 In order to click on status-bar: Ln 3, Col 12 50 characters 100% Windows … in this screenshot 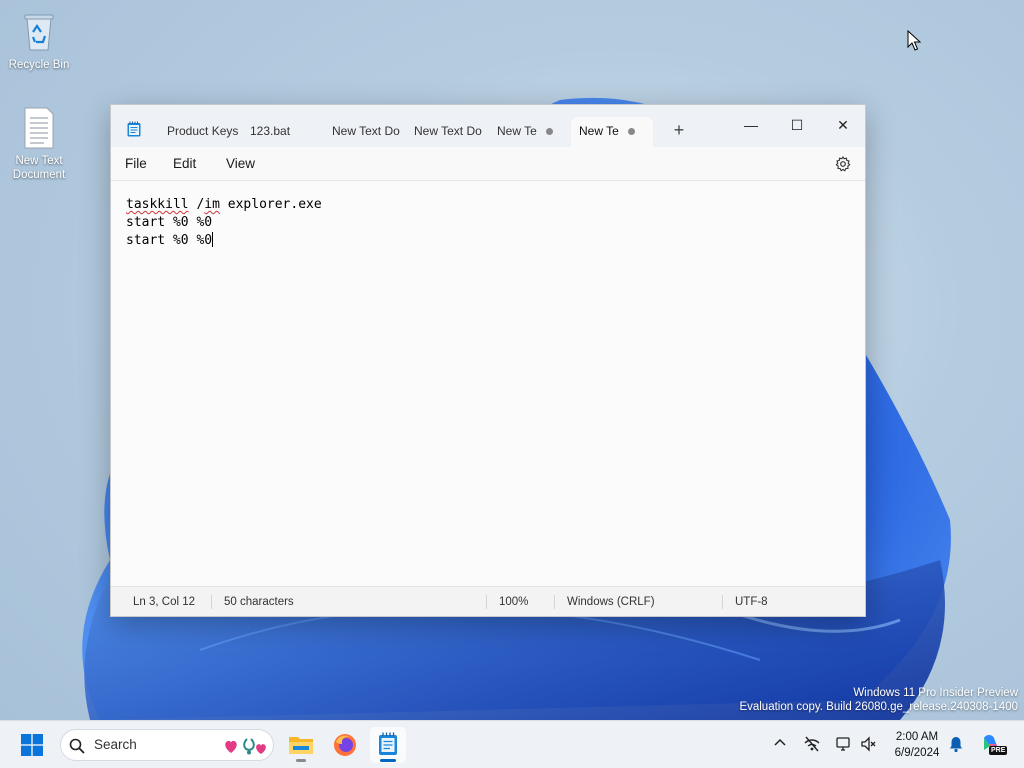, I will do `click(488, 601)`.